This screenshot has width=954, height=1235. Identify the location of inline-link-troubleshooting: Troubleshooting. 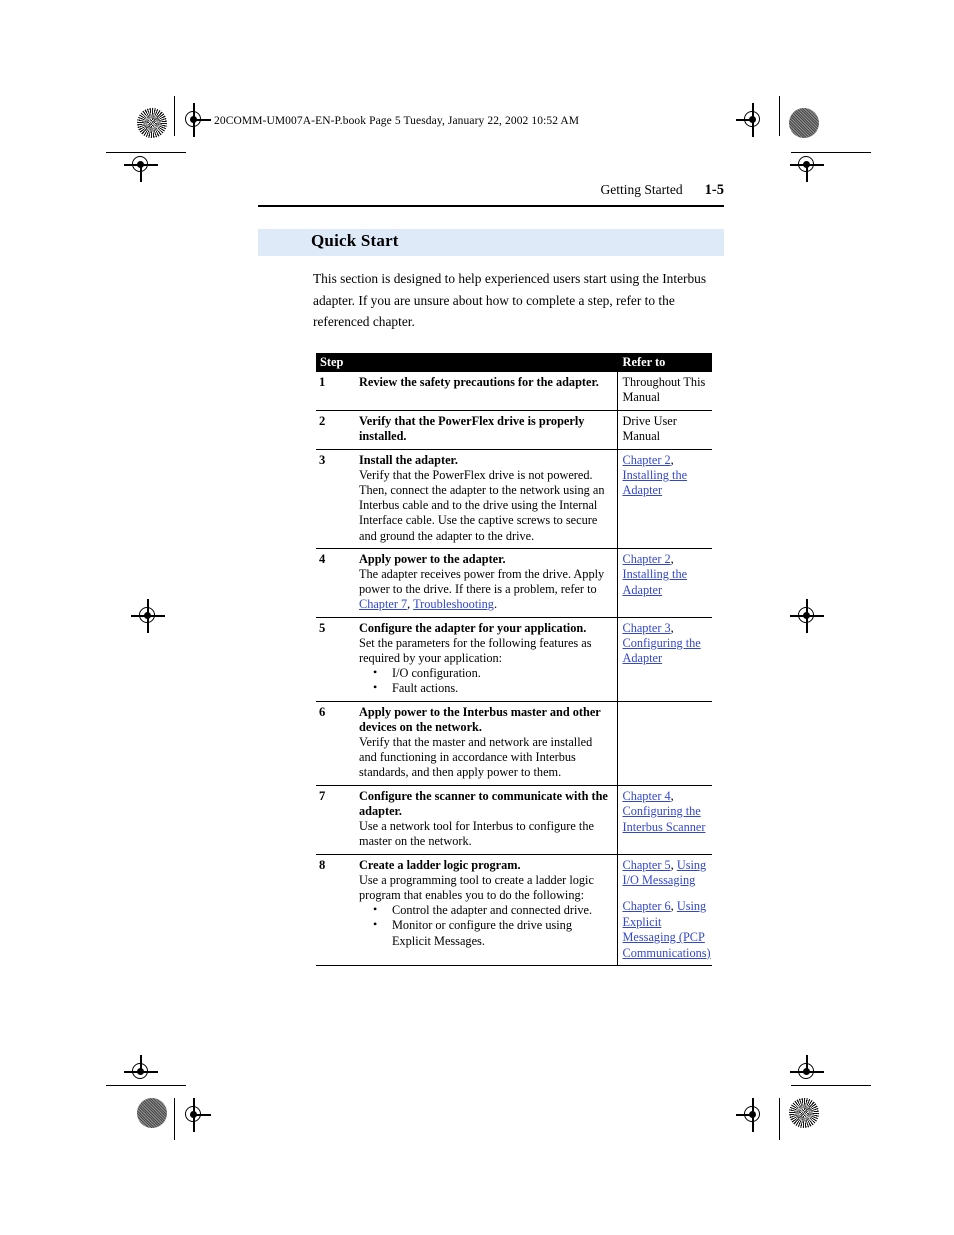
(453, 604).